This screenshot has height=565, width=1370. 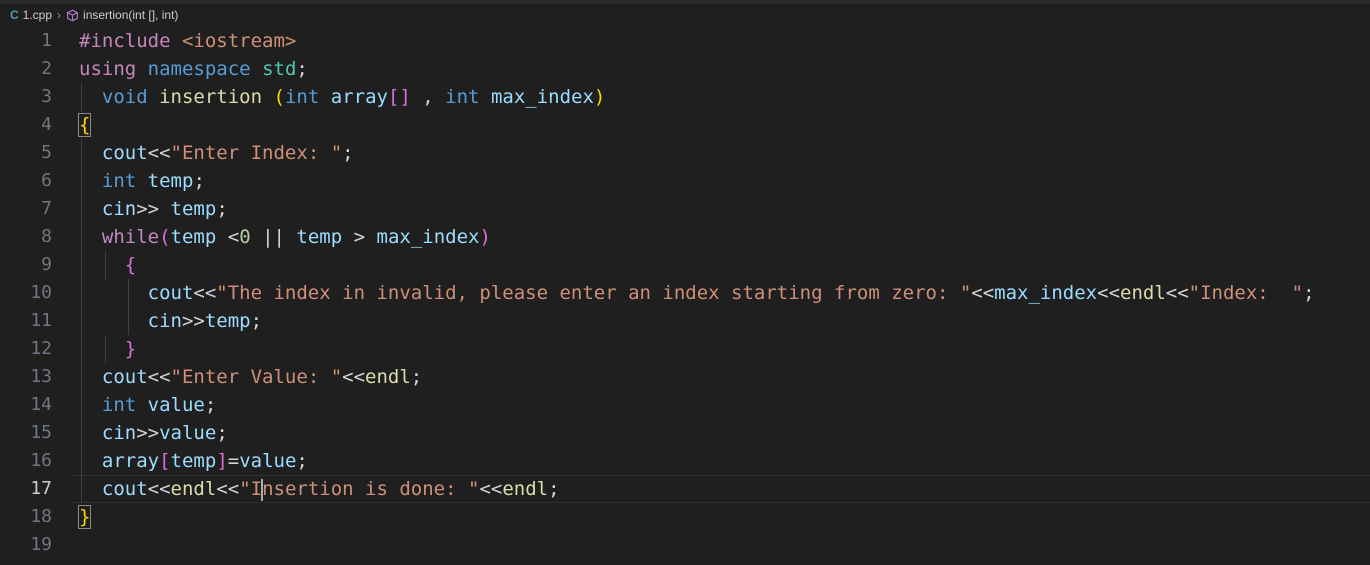 What do you see at coordinates (170, 321) in the screenshot?
I see `code-text: cin>>temp;` at bounding box center [170, 321].